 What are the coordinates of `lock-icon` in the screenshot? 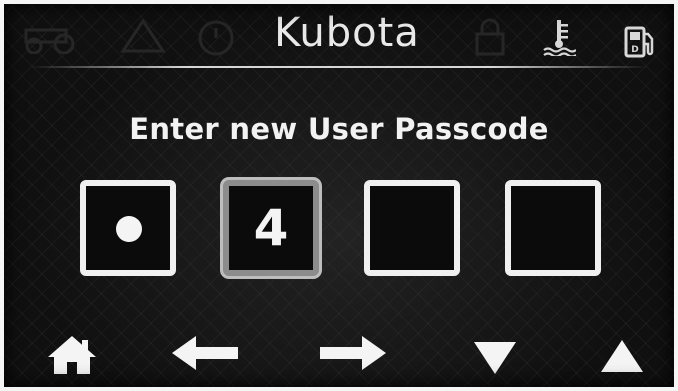 It's located at (490, 37).